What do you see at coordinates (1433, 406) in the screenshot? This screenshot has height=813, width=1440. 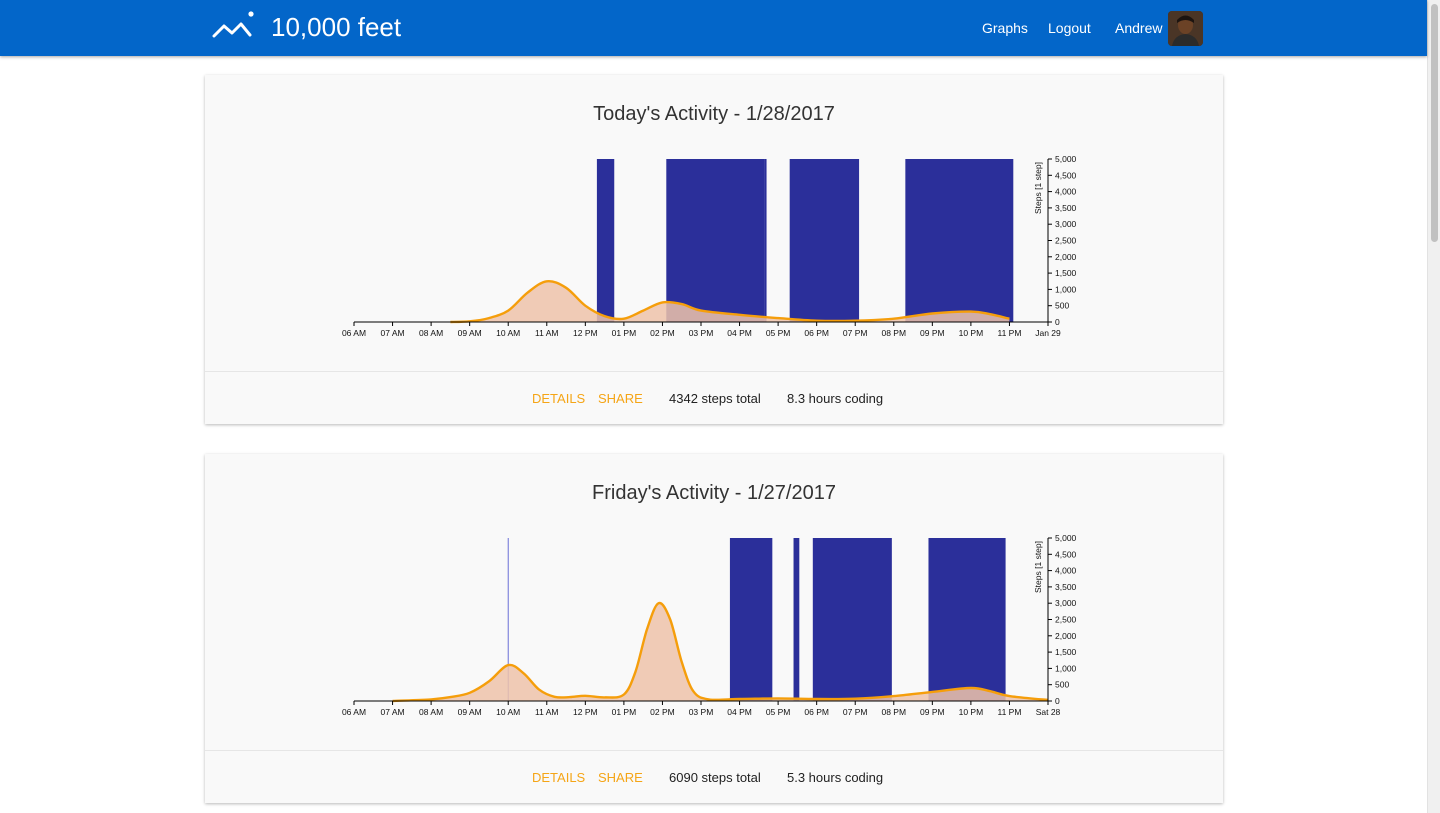 I see `page-scrollbar` at bounding box center [1433, 406].